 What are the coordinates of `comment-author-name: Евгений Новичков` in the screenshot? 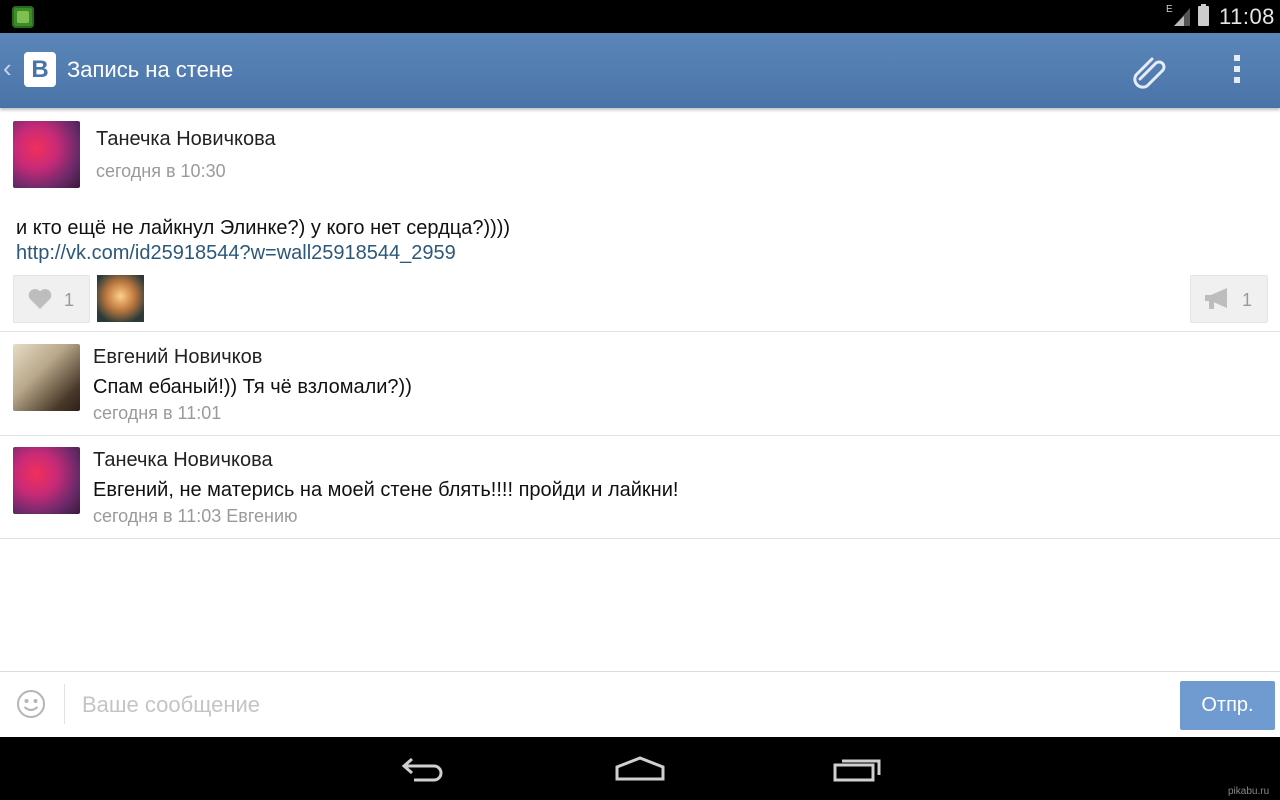 It's located at (177, 357).